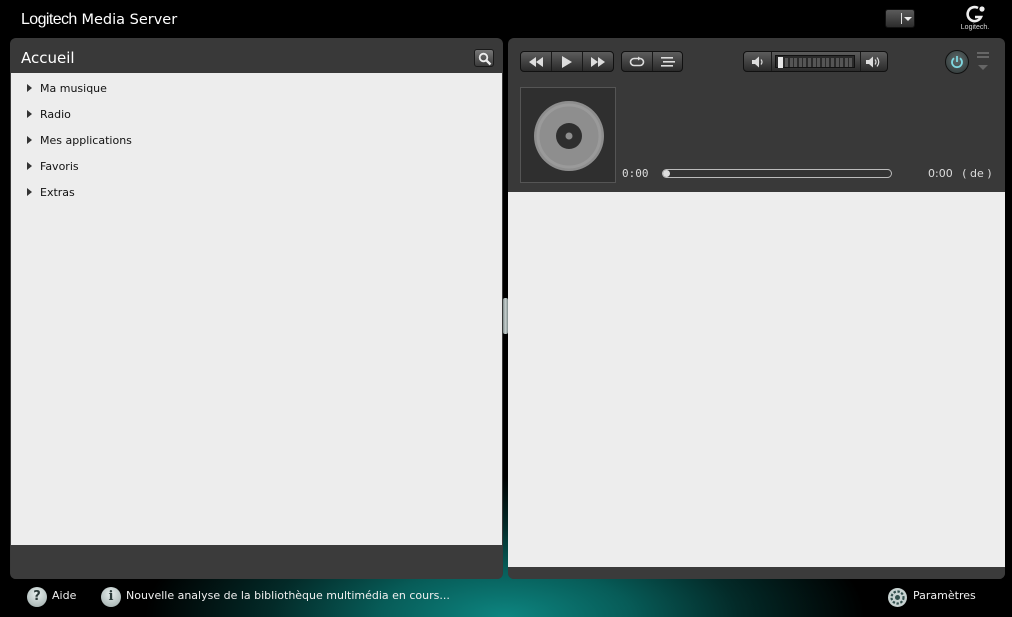  Describe the element at coordinates (49, 19) in the screenshot. I see `brand-logitech: Logitech` at that location.